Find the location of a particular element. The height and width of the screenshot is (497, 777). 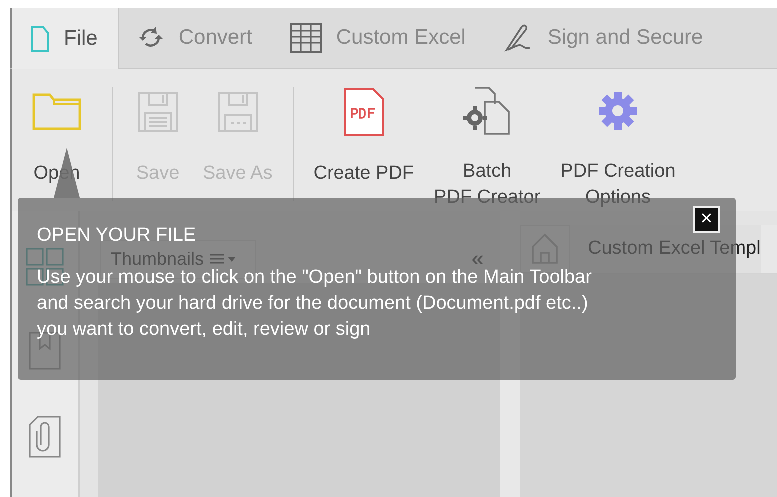

tooltip-text: Use your mouse to click on the "Open" button on the Main Toolbar and search your hard drive for the document (Document.pdf etc..) you want to convert, edit, review or sign is located at coordinates (315, 304).